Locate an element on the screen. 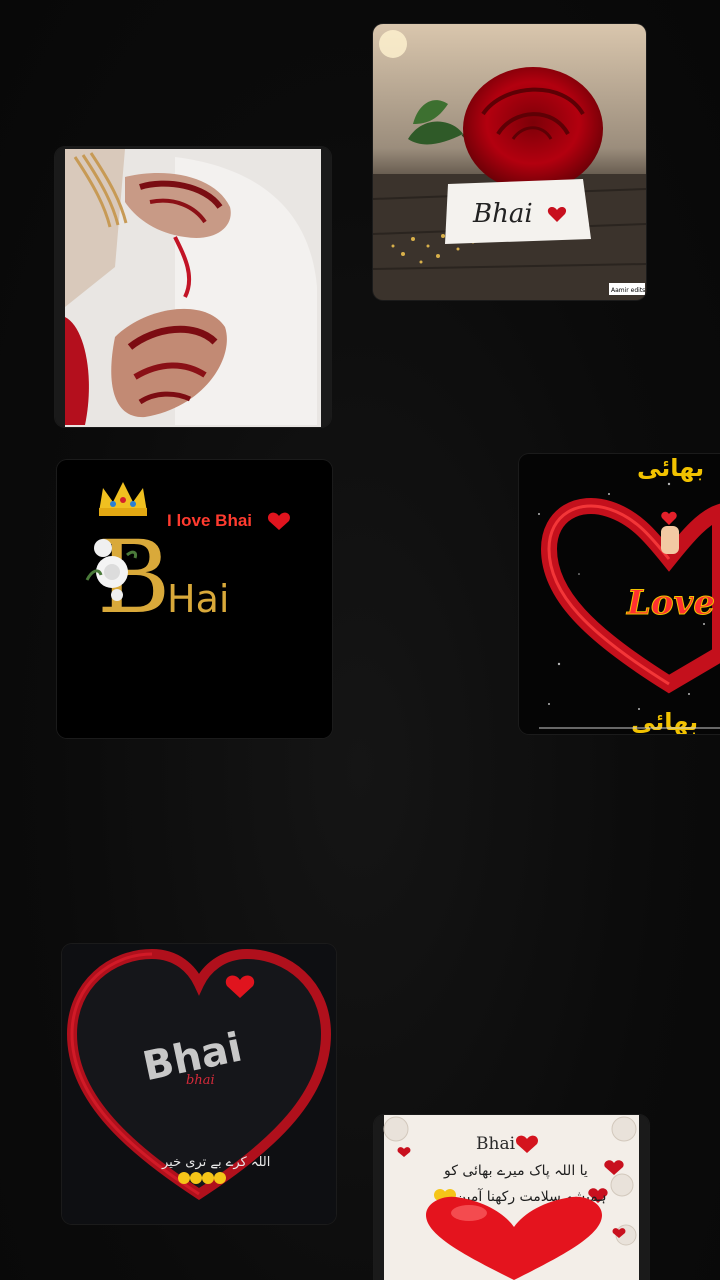  bhai-heart-picture: Bhai bhai اللہ کرے بے تری خیر is located at coordinates (199, 1084).